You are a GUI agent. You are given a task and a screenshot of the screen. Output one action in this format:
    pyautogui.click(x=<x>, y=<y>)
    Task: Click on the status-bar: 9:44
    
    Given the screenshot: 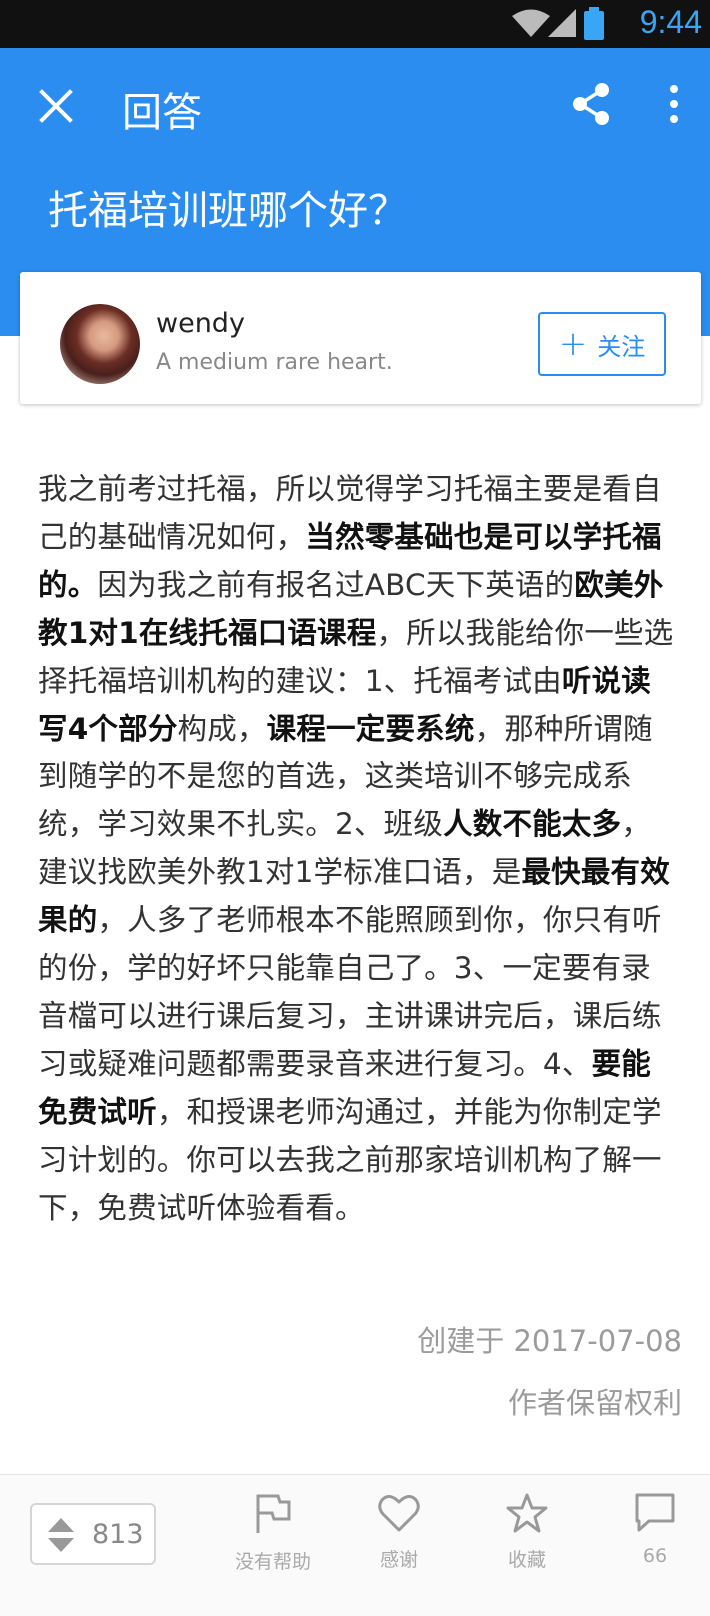 What is the action you would take?
    pyautogui.click(x=355, y=24)
    